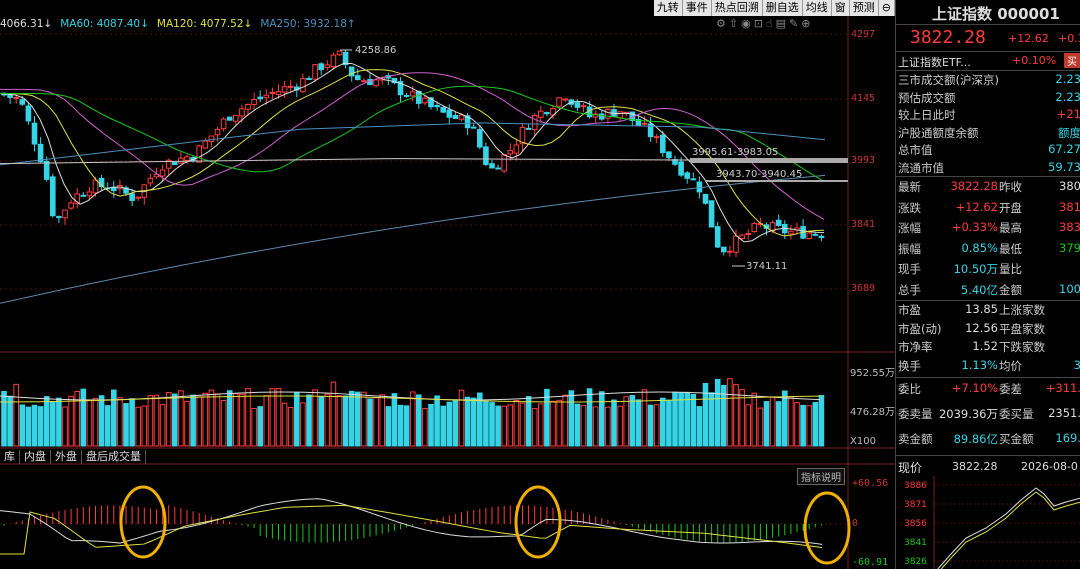 The width and height of the screenshot is (1080, 569). Describe the element at coordinates (1069, 38) in the screenshot. I see `price-change-pct: +0.3` at that location.